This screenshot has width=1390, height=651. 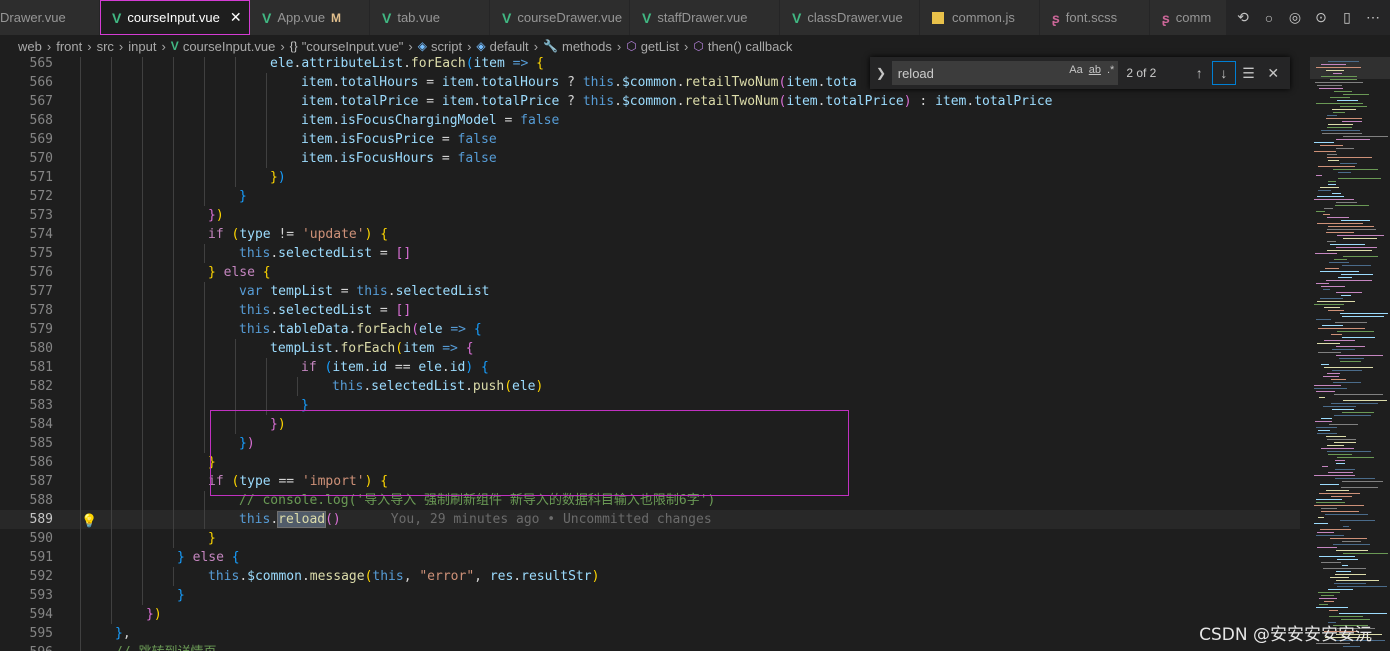 What do you see at coordinates (650, 614) in the screenshot?
I see `code-line: 594})` at bounding box center [650, 614].